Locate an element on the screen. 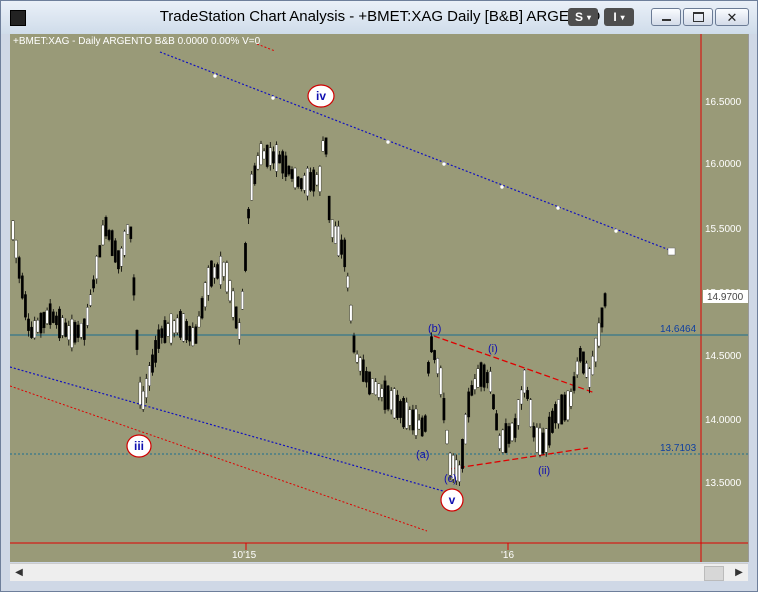  minimize-icon is located at coordinates (666, 19).